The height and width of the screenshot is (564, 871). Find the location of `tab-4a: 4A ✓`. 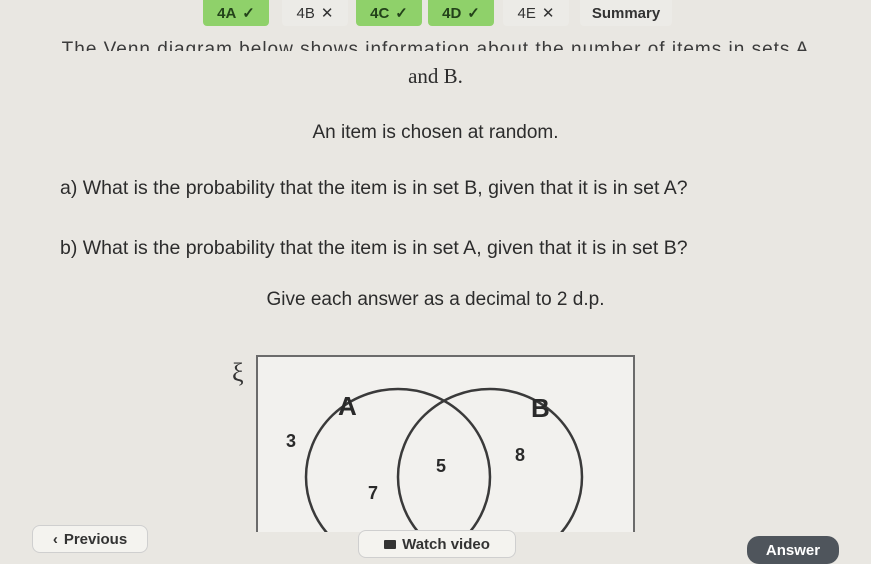

tab-4a: 4A ✓ is located at coordinates (236, 13).